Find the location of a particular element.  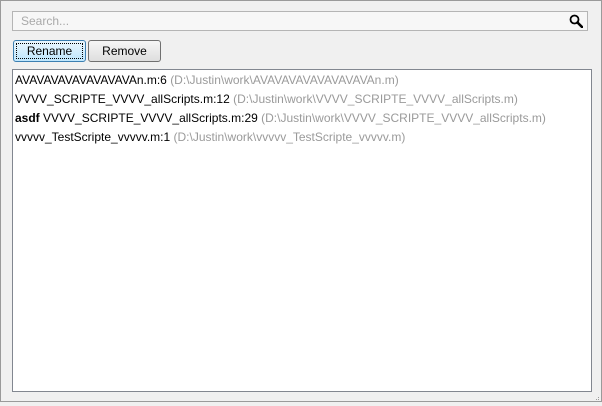

rename-button: Rename is located at coordinates (49, 51).